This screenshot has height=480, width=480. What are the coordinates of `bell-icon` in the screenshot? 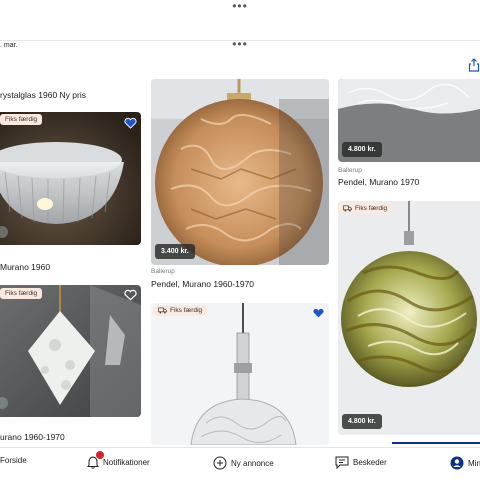 It's located at (95, 460).